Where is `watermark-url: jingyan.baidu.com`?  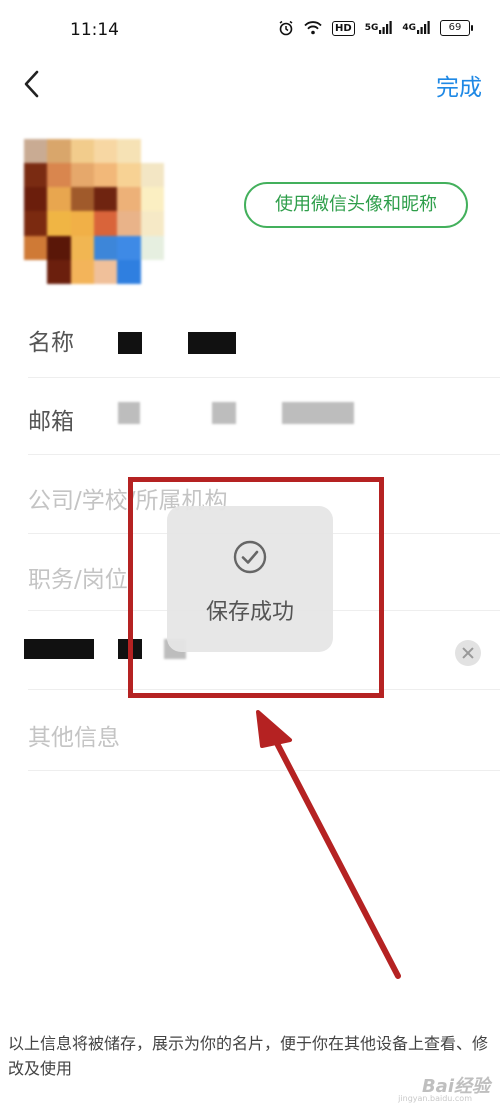
watermark-url: jingyan.baidu.com is located at coordinates (435, 1098).